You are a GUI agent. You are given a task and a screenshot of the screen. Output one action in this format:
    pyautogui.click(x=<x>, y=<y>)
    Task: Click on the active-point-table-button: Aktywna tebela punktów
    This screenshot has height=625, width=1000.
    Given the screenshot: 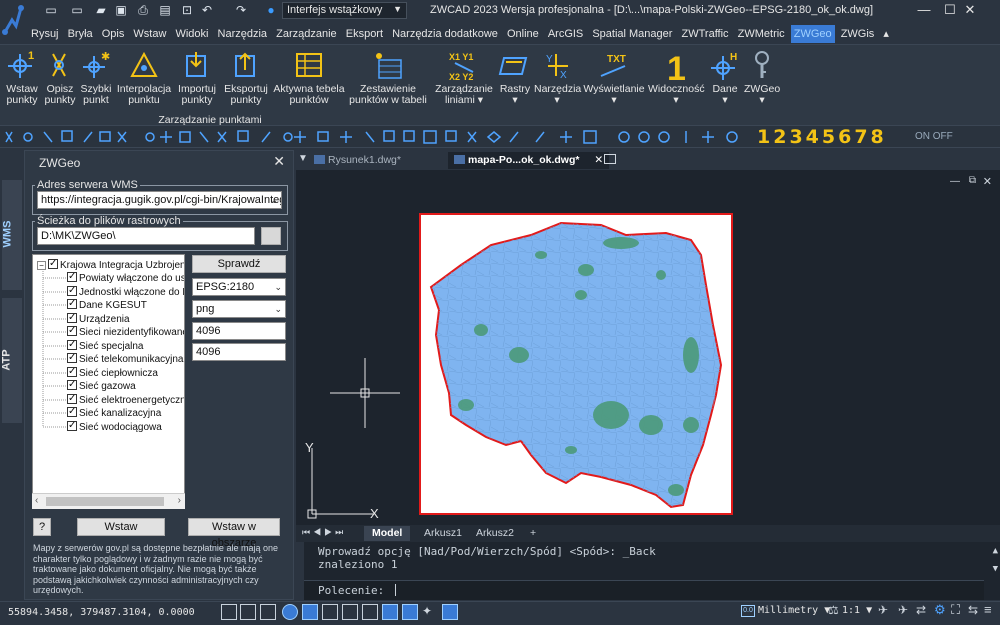 What is the action you would take?
    pyautogui.click(x=309, y=77)
    